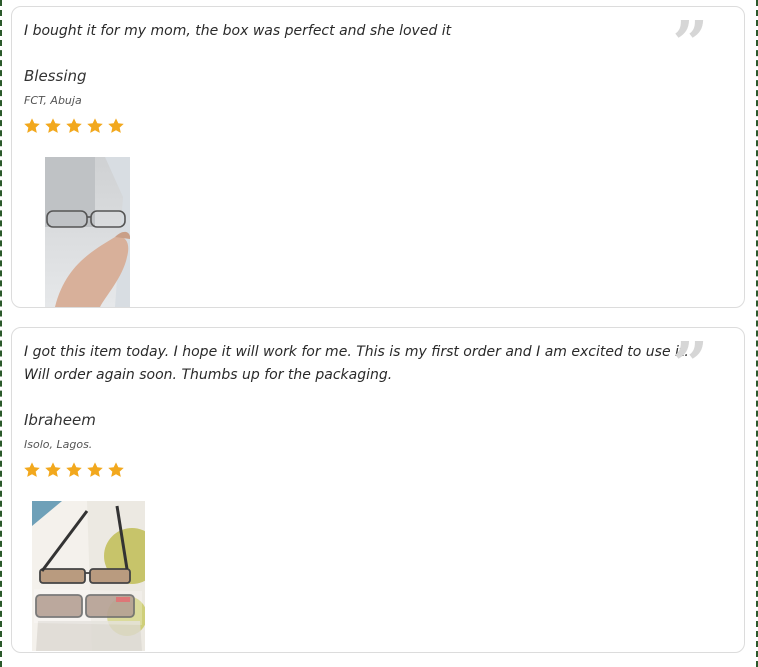  What do you see at coordinates (1, 333) in the screenshot?
I see `frame-border-left` at bounding box center [1, 333].